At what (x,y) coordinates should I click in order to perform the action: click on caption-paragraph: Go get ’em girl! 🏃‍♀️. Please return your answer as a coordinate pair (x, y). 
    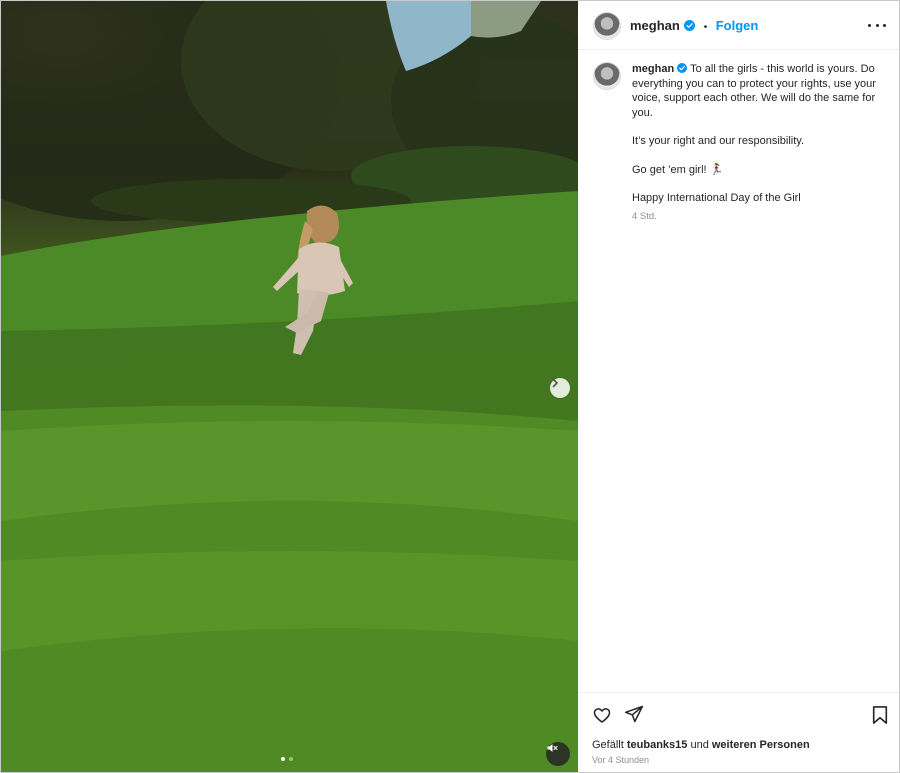
    Looking at the image, I should click on (678, 169).